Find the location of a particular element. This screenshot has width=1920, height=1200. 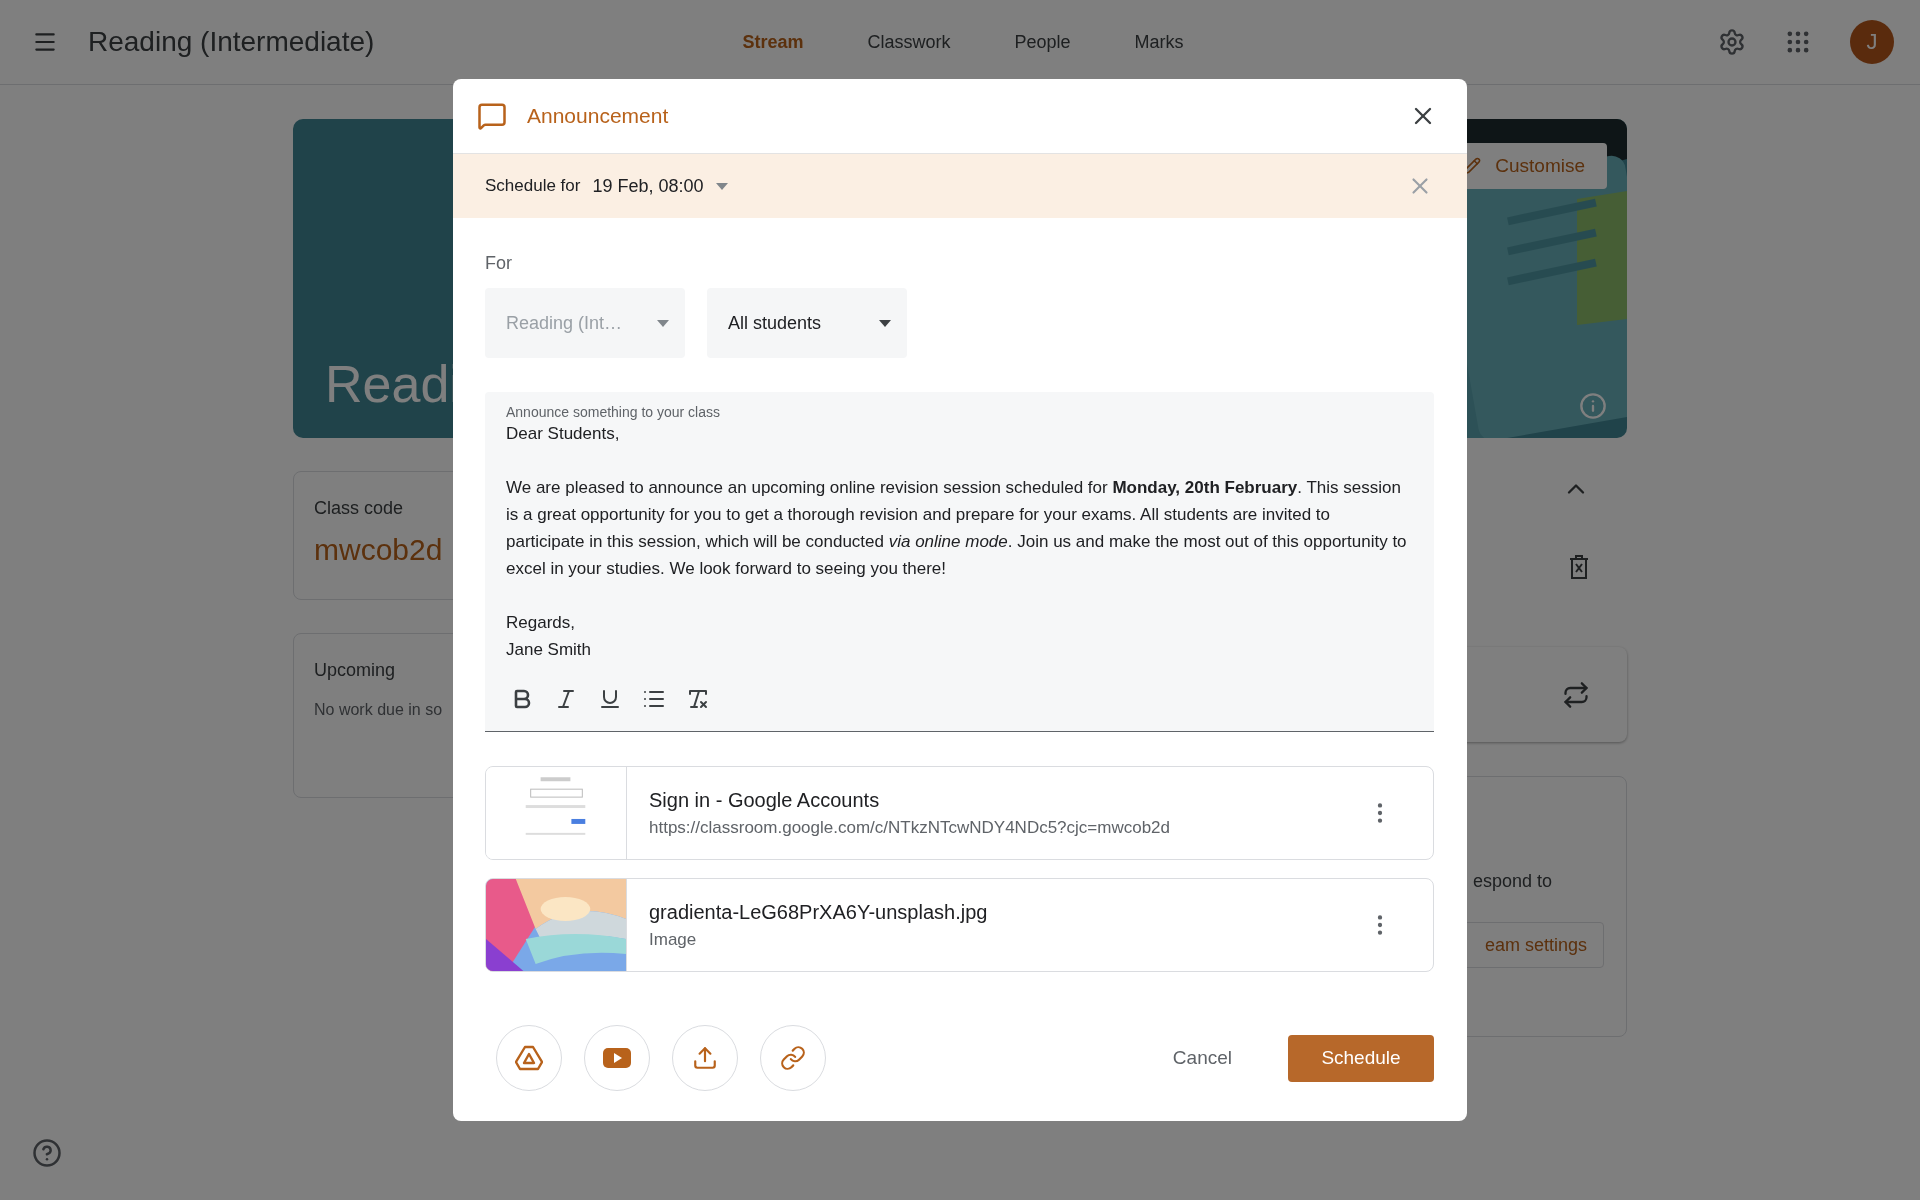

nav-tab: Classwork is located at coordinates (909, 42).